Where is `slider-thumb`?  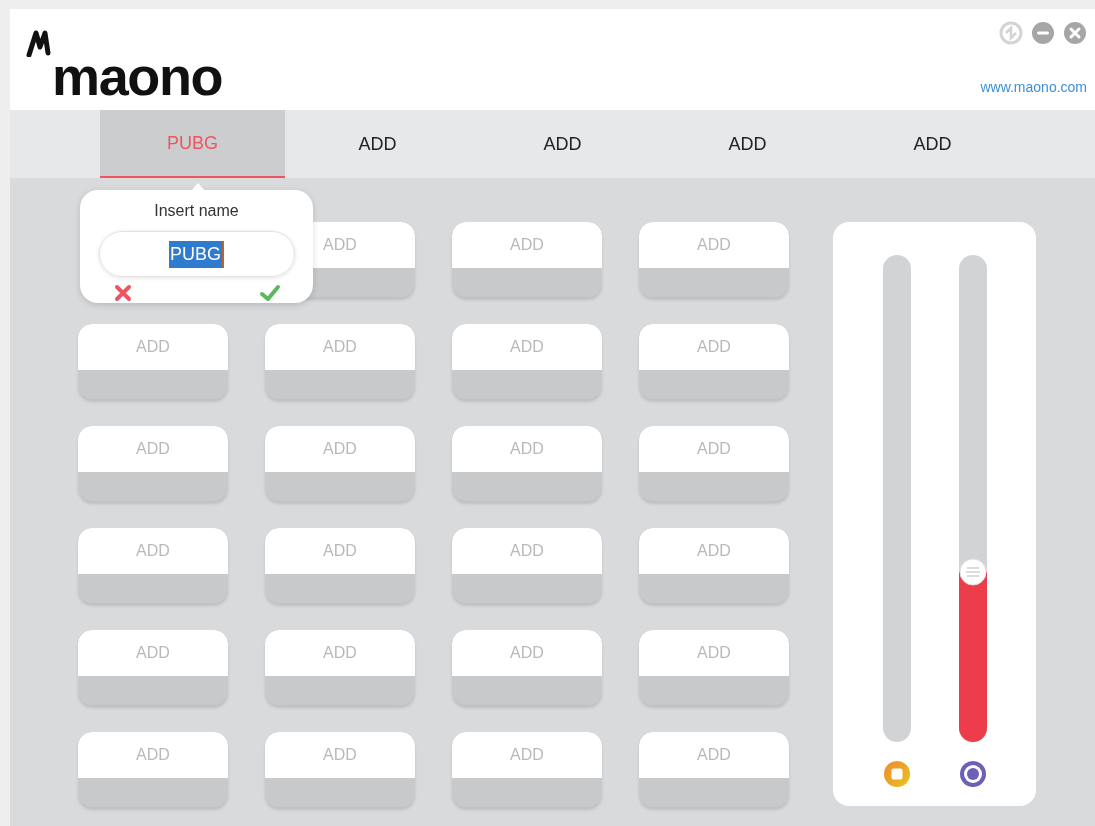 slider-thumb is located at coordinates (972, 571).